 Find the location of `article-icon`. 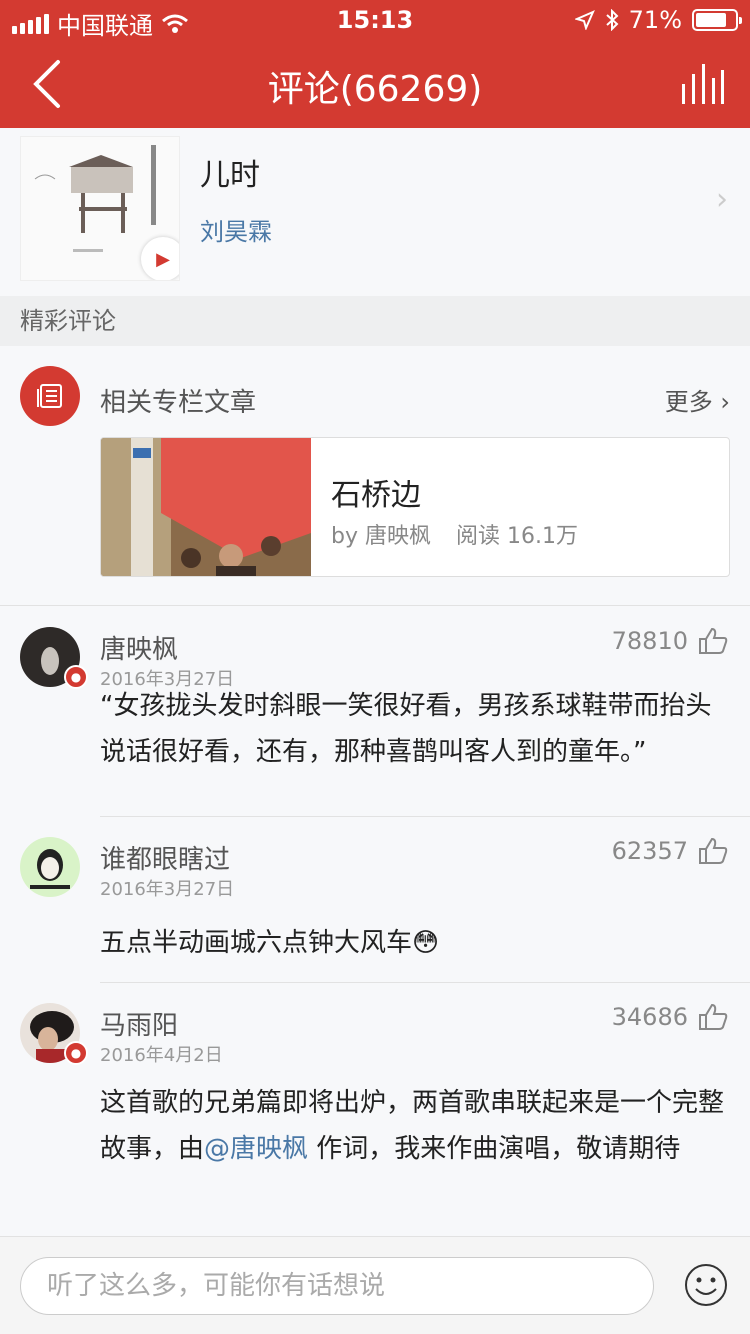

article-icon is located at coordinates (50, 396).